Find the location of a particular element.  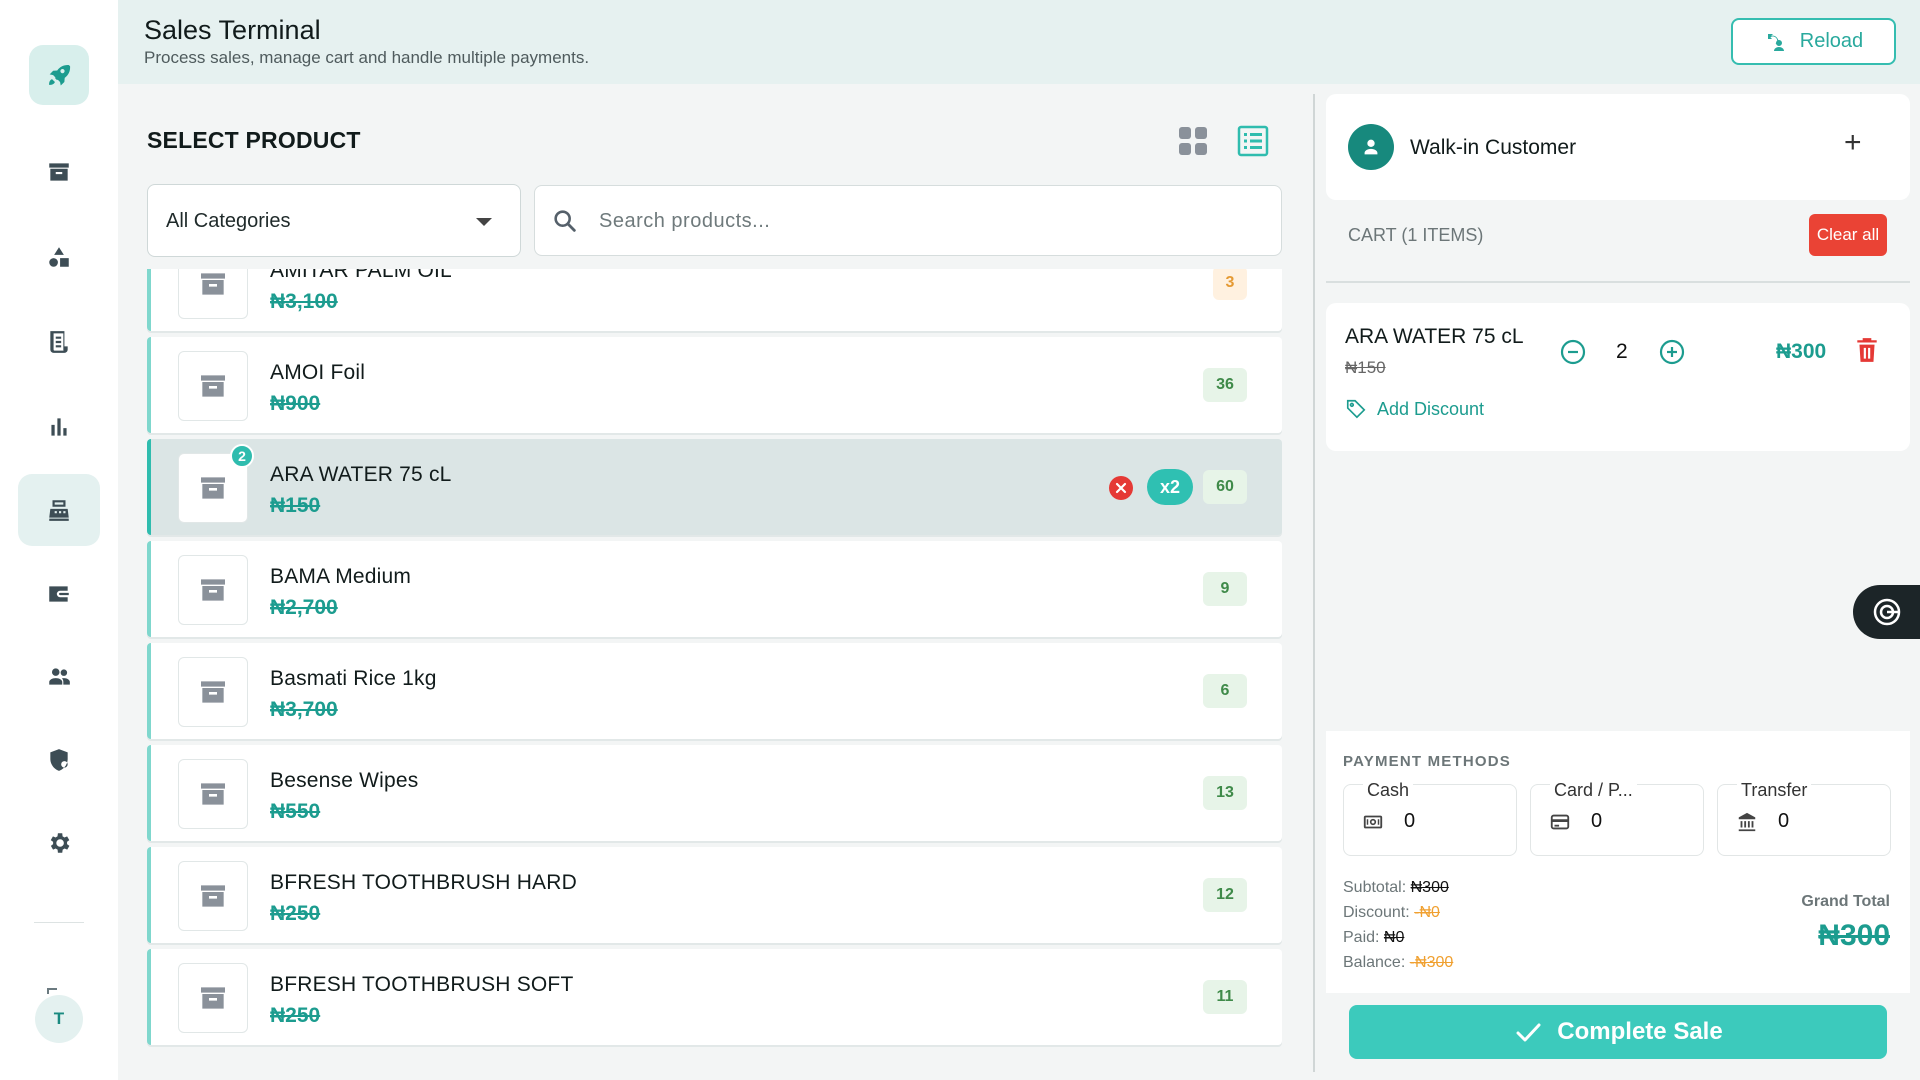

paid-value: ₦0 is located at coordinates (1394, 937).